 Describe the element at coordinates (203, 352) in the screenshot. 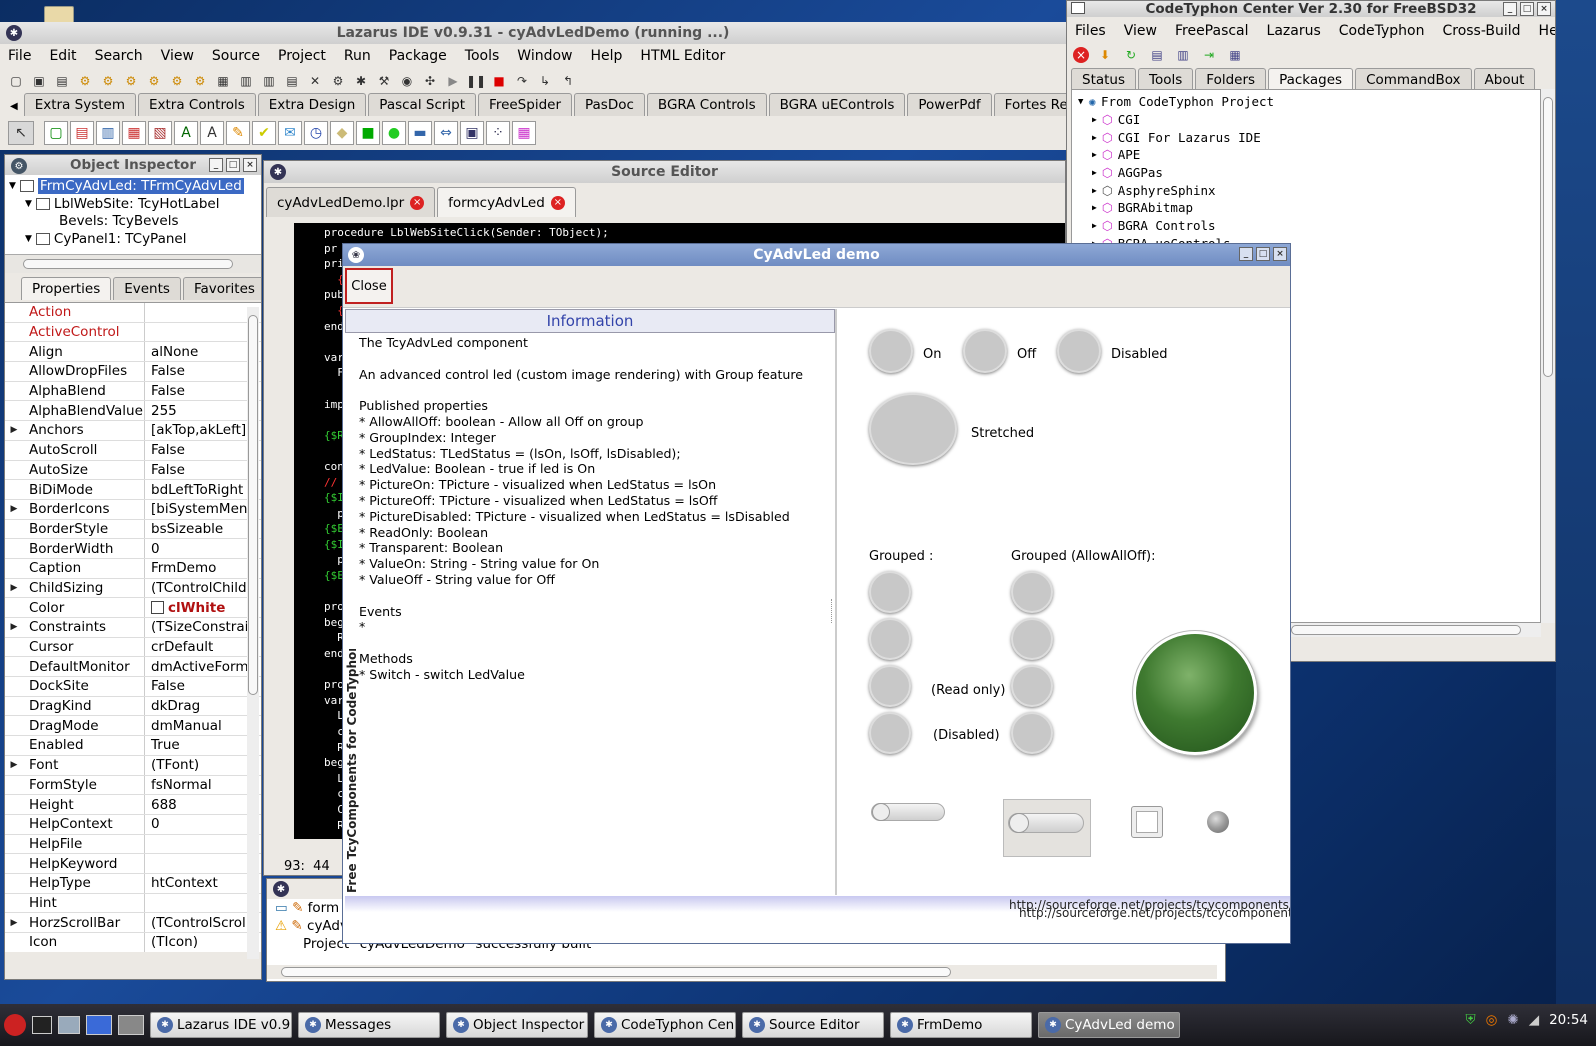

I see `property-value: alNone` at that location.